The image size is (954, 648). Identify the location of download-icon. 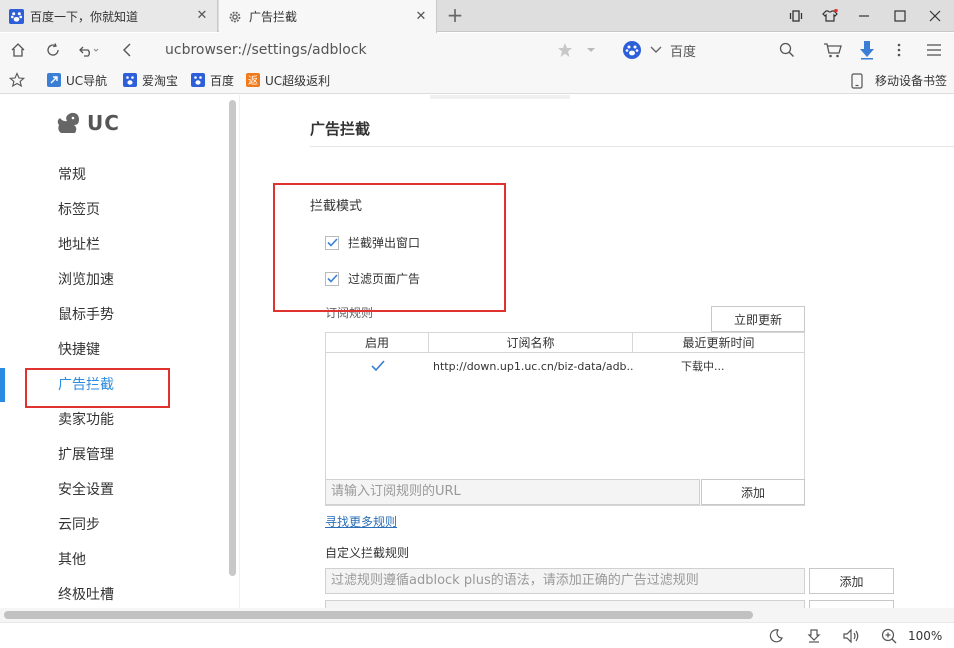
(867, 50).